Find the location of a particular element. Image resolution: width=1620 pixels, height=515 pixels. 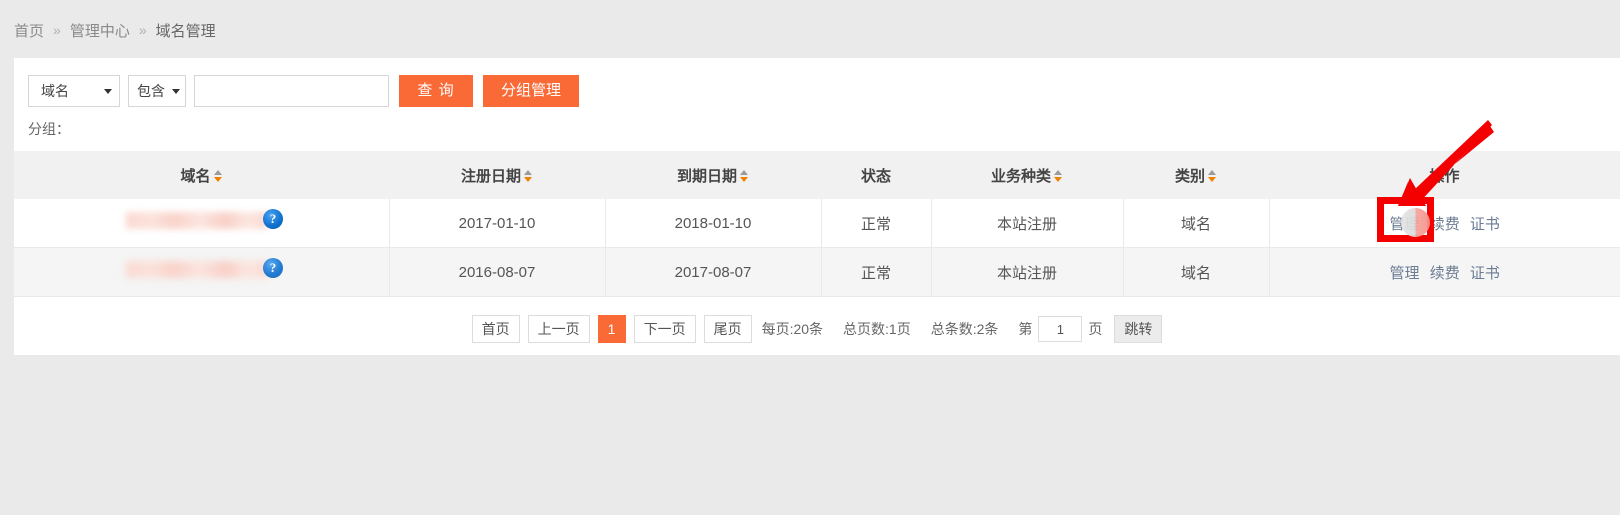

column-header-status: 状态 is located at coordinates (876, 175).